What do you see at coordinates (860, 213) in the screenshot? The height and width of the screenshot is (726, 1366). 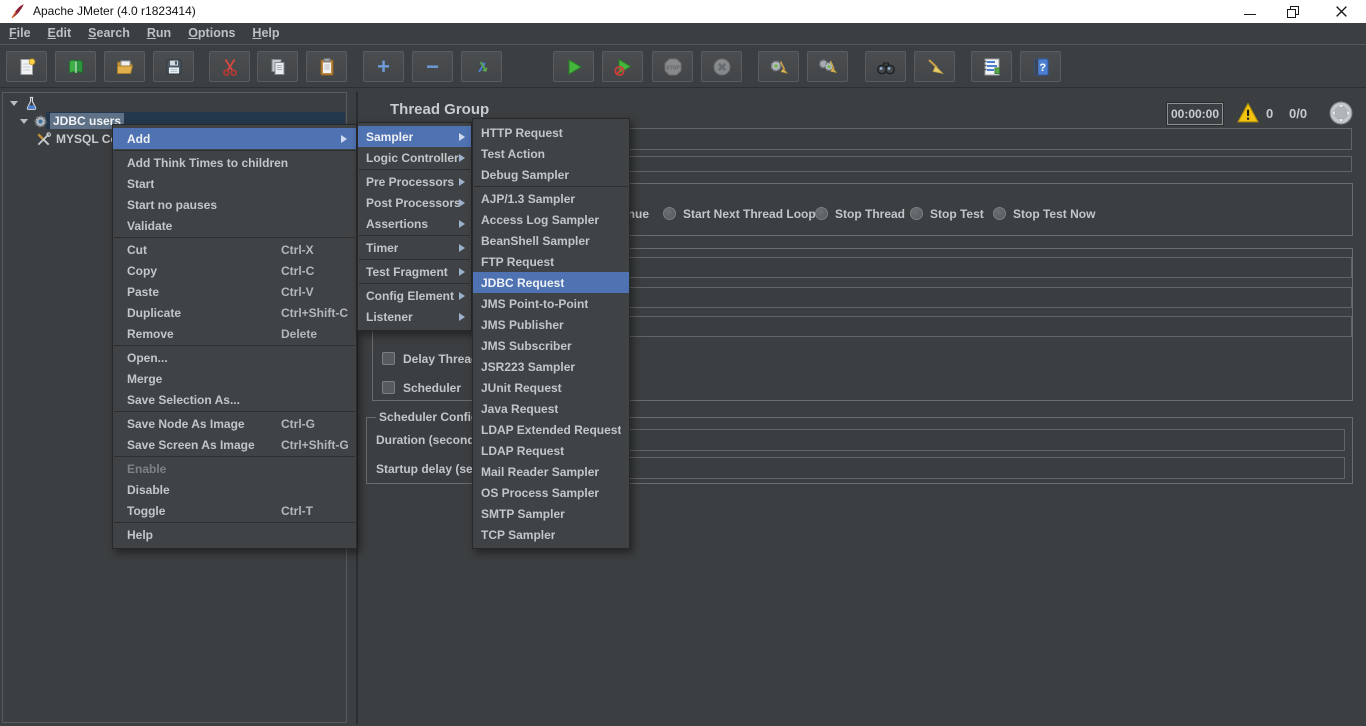 I see `radio-stop-thread: Stop Thread` at bounding box center [860, 213].